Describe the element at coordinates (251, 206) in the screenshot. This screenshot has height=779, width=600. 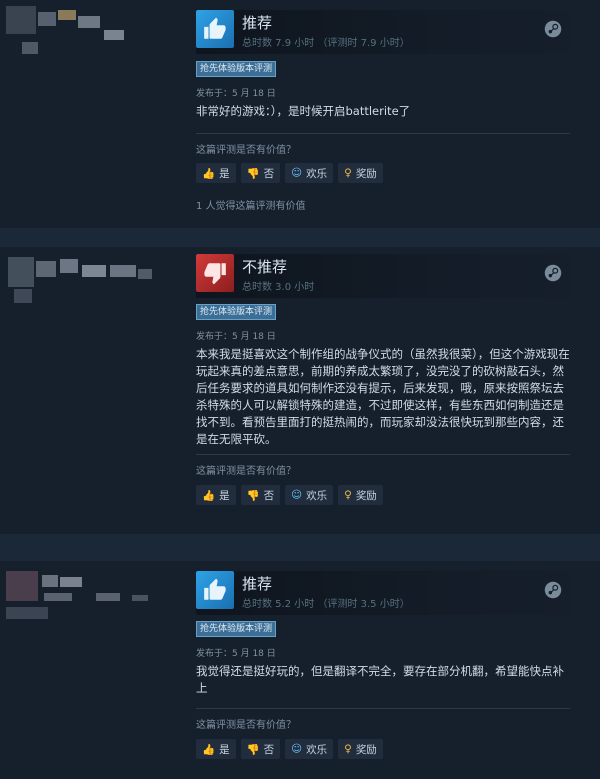
I see `helpful-count: 1 人觉得这篇评测有价值` at that location.